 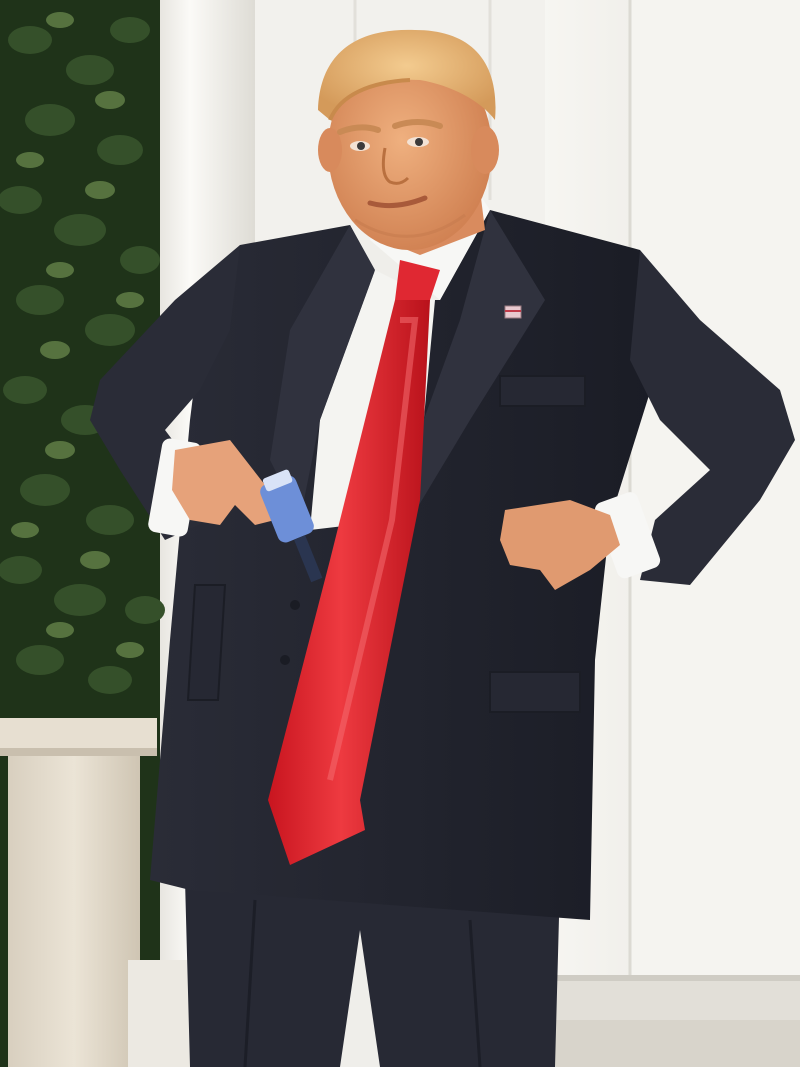 What do you see at coordinates (535, 692) in the screenshot?
I see `hip-pocket` at bounding box center [535, 692].